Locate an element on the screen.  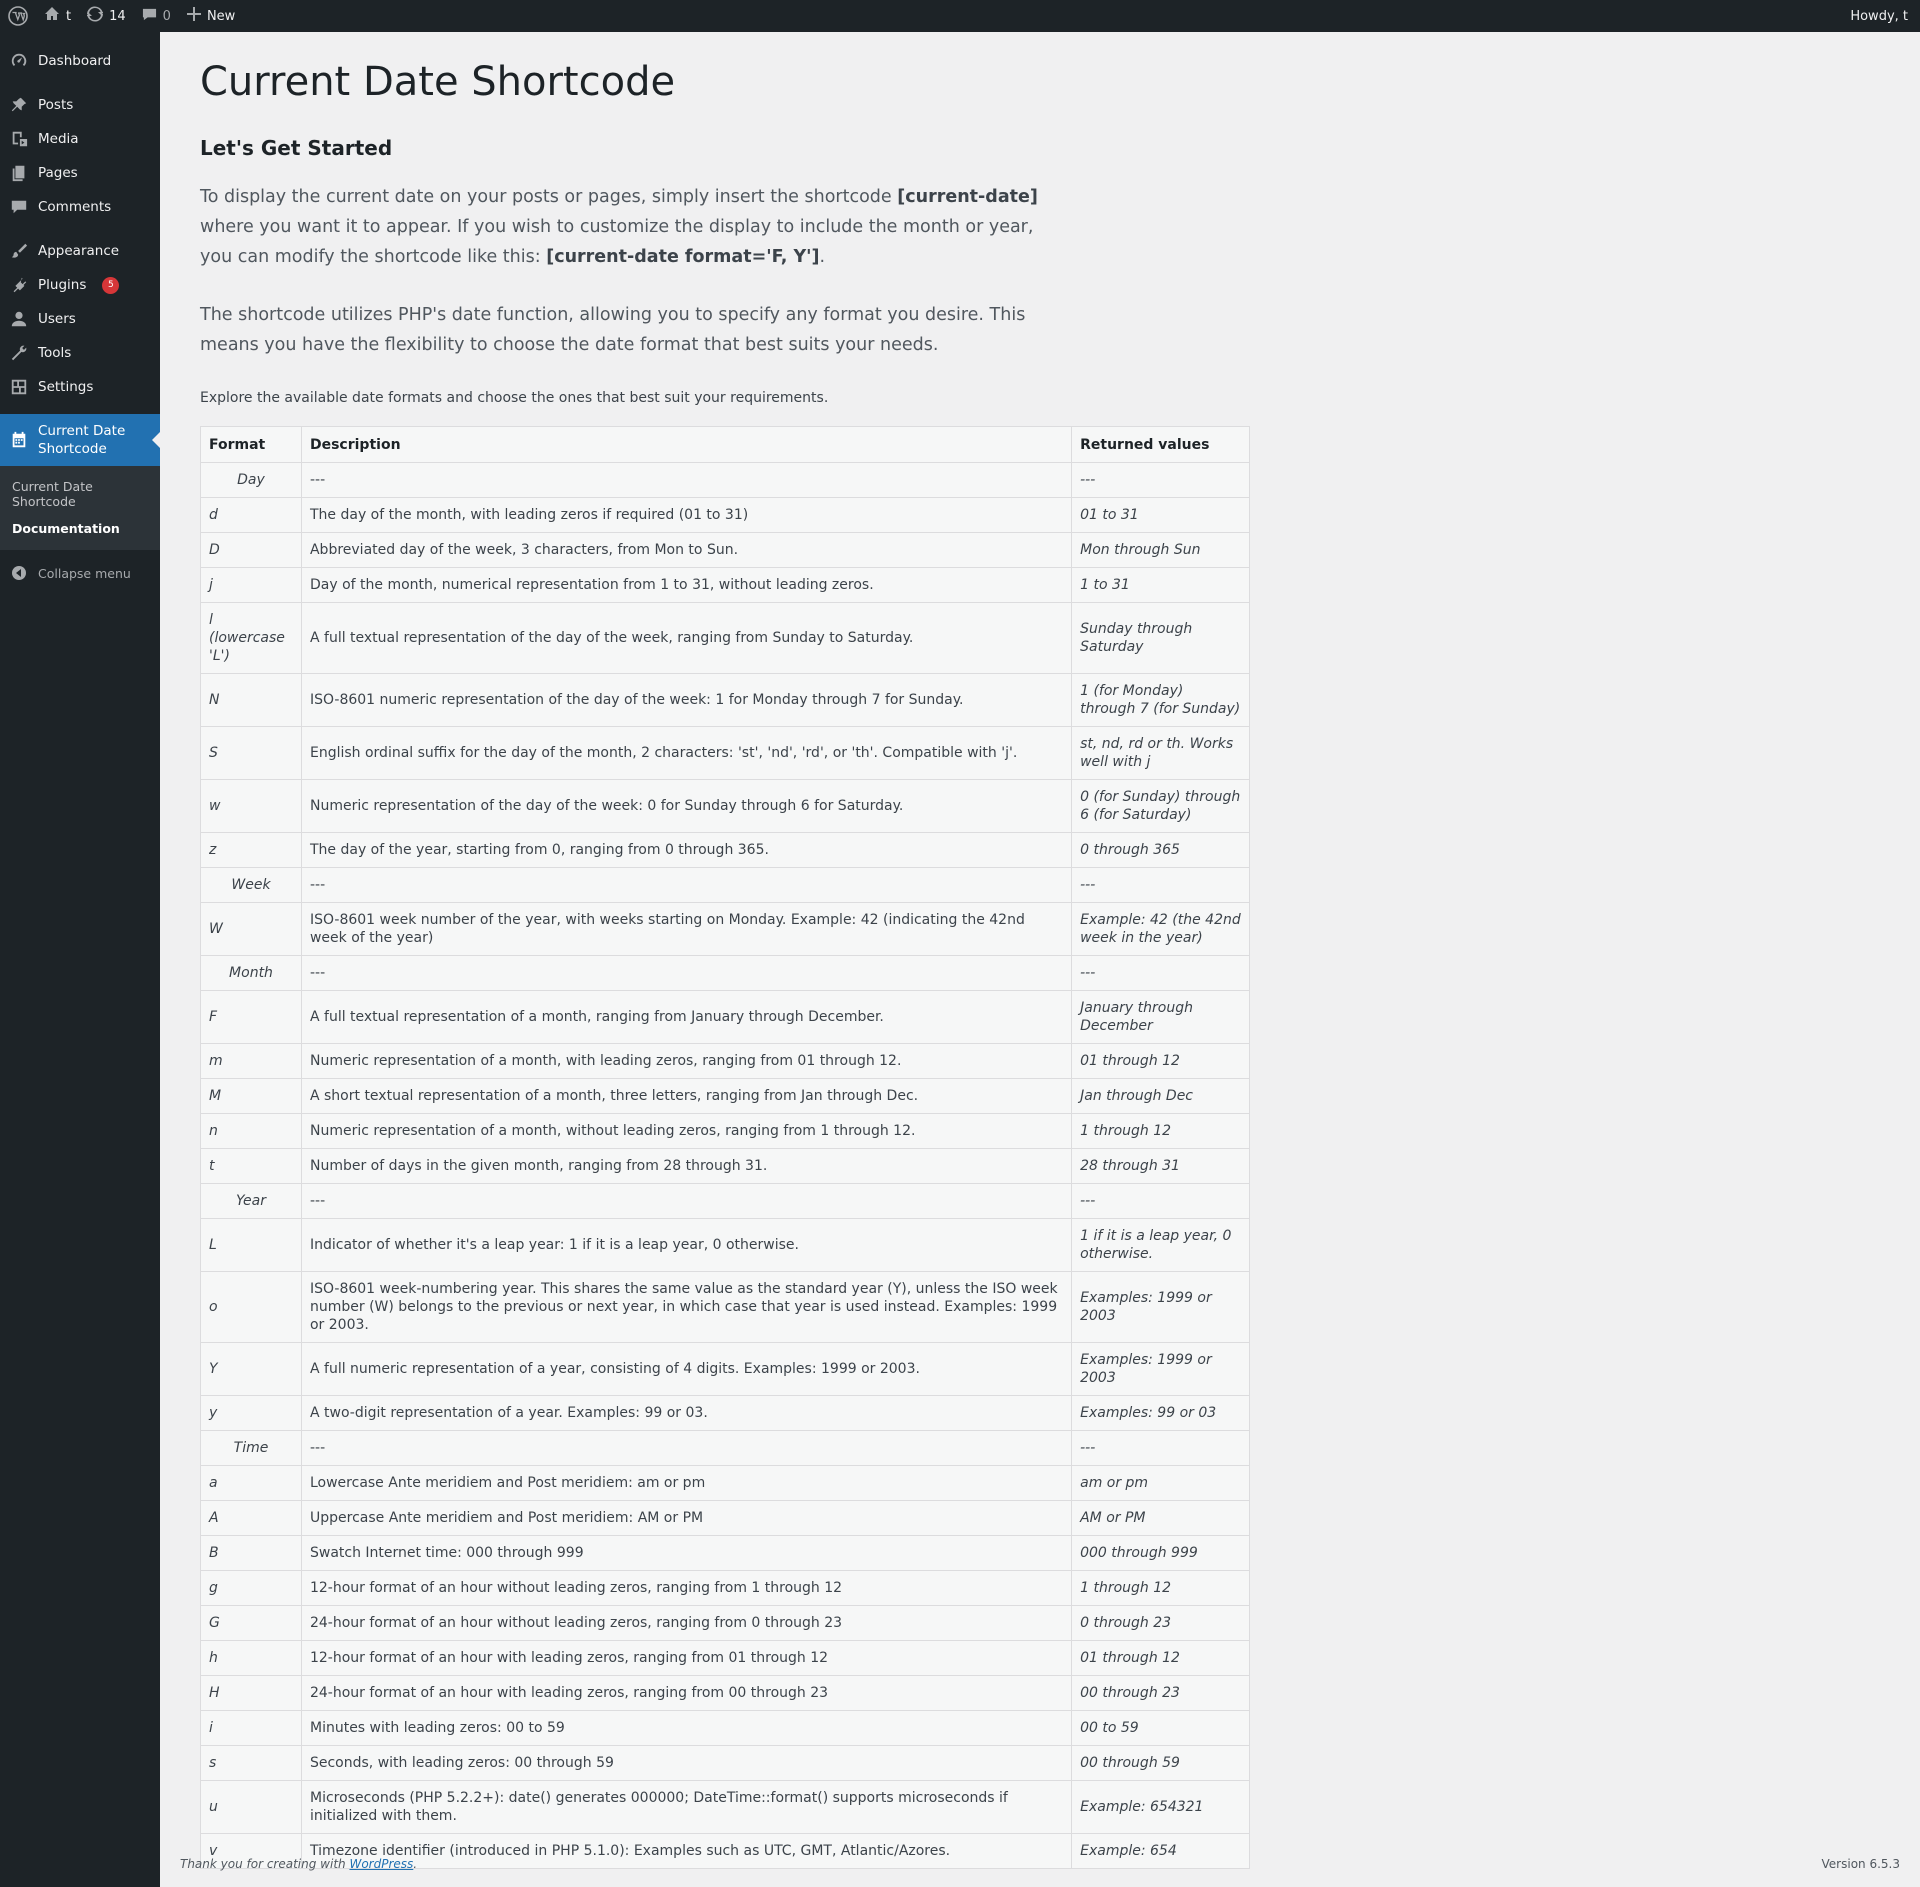
site-name-link: t is located at coordinates (57, 16).